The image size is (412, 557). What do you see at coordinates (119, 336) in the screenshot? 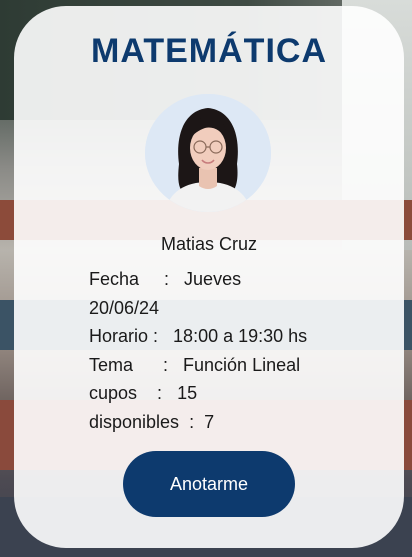
I see `horario-label: Horario` at bounding box center [119, 336].